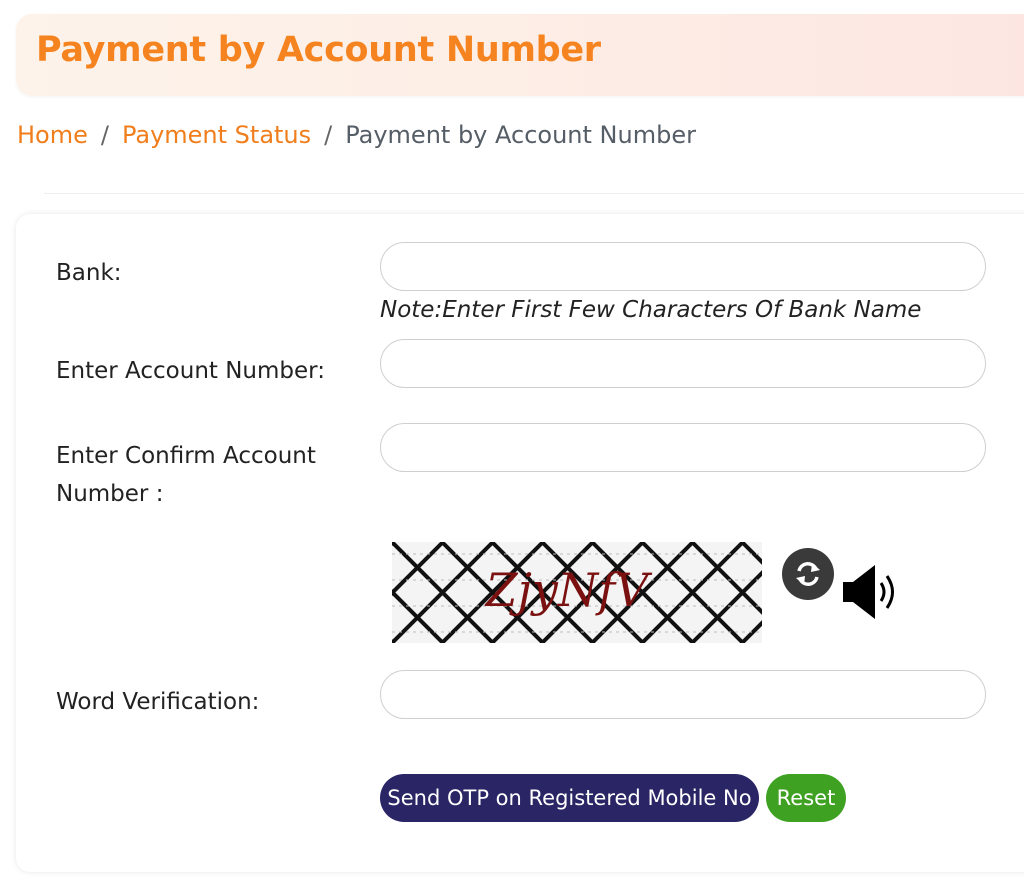 The height and width of the screenshot is (885, 1024). Describe the element at coordinates (868, 592) in the screenshot. I see `speaker-icon` at that location.